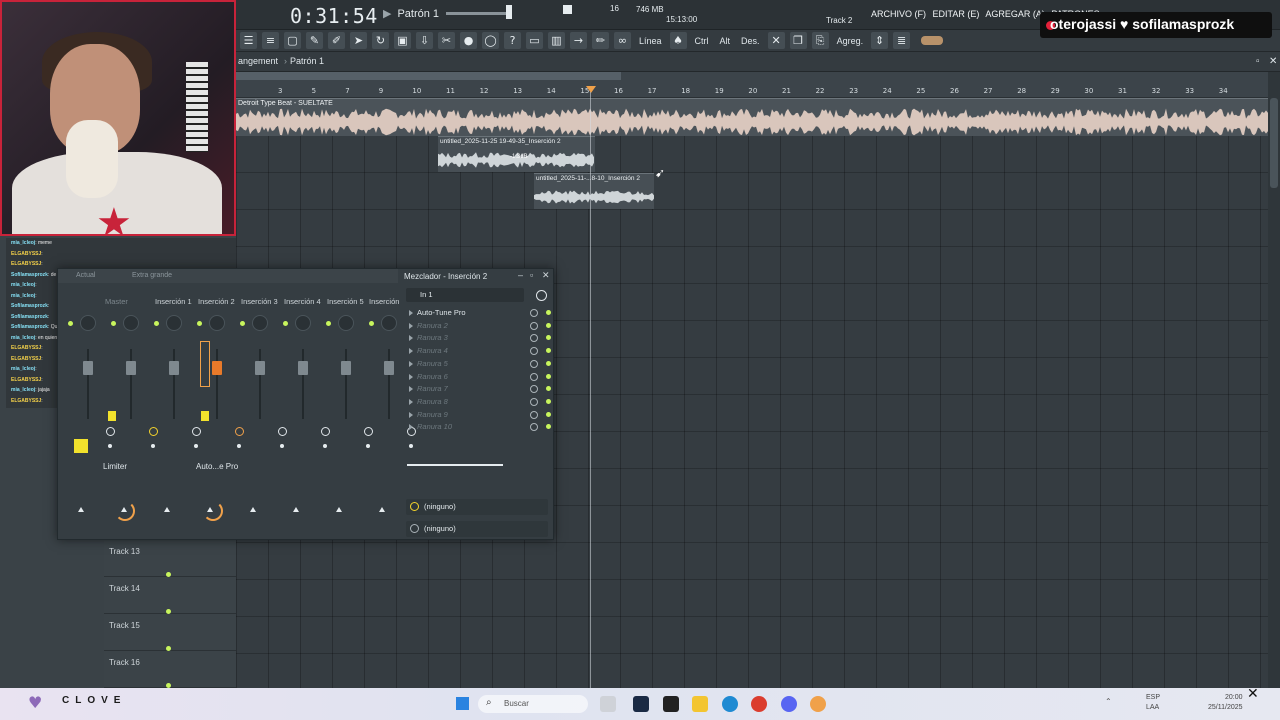 The image size is (1280, 720). Describe the element at coordinates (292, 40) in the screenshot. I see `new-icon: ▢` at that location.